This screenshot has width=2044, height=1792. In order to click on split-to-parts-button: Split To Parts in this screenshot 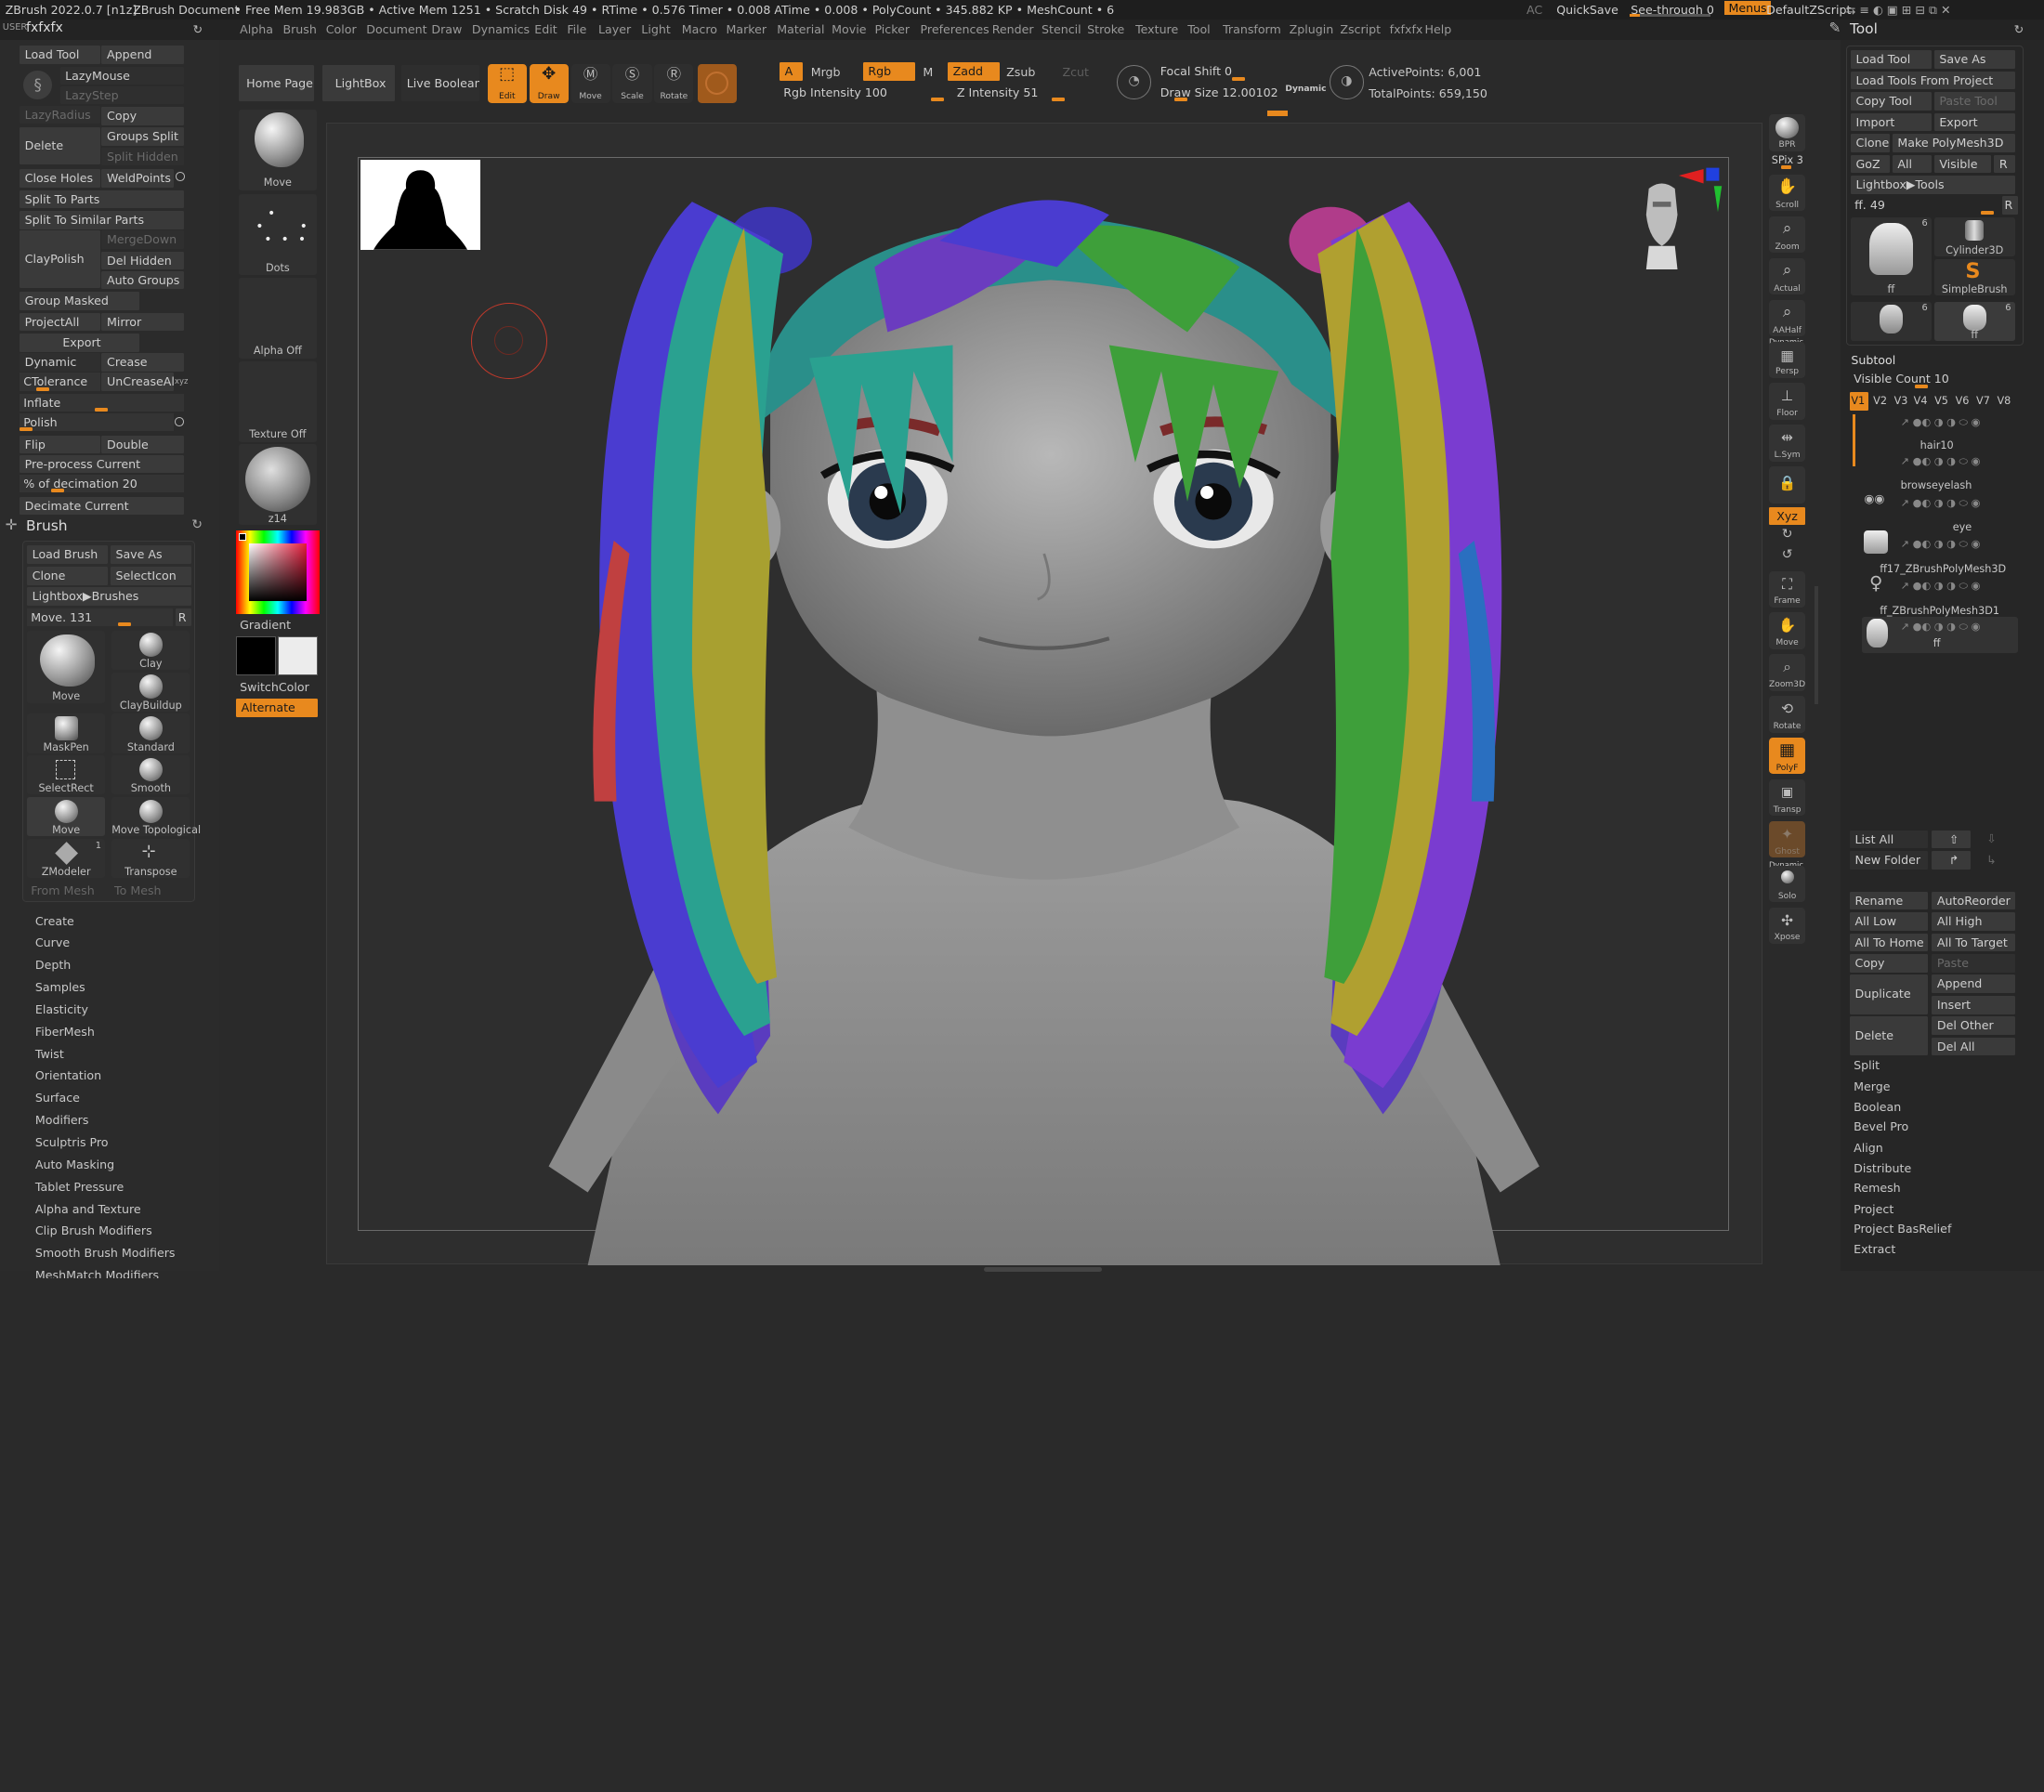, I will do `click(102, 199)`.